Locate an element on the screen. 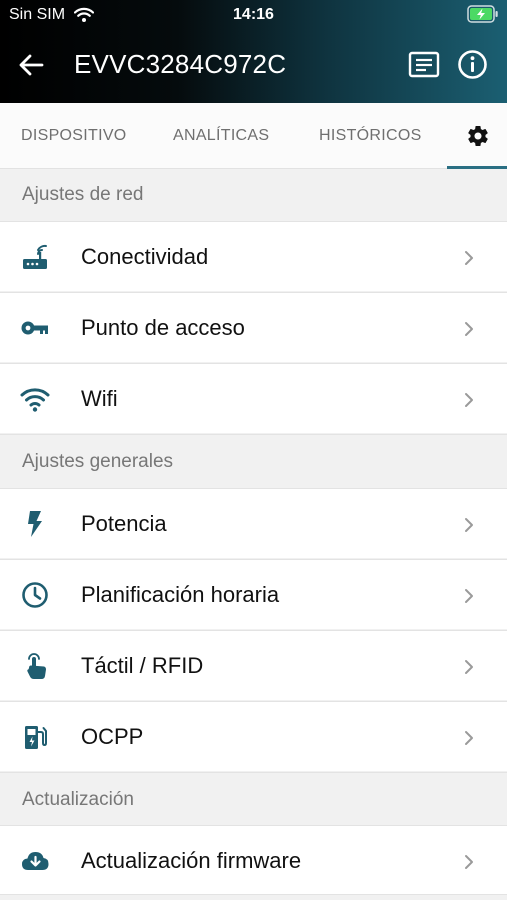 The width and height of the screenshot is (507, 900). row-label: Actualización firmware is located at coordinates (191, 860).